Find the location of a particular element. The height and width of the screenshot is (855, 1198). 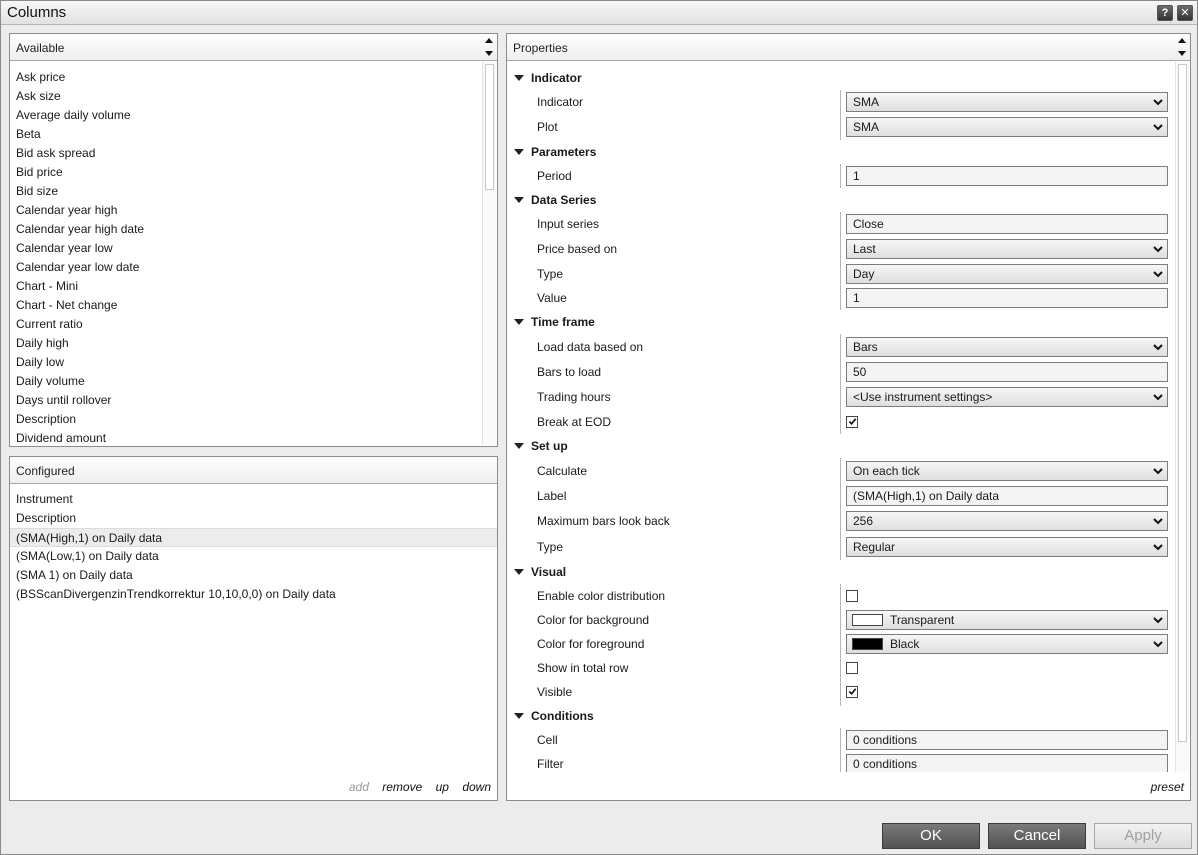

input-series-field: Close is located at coordinates (1007, 224).